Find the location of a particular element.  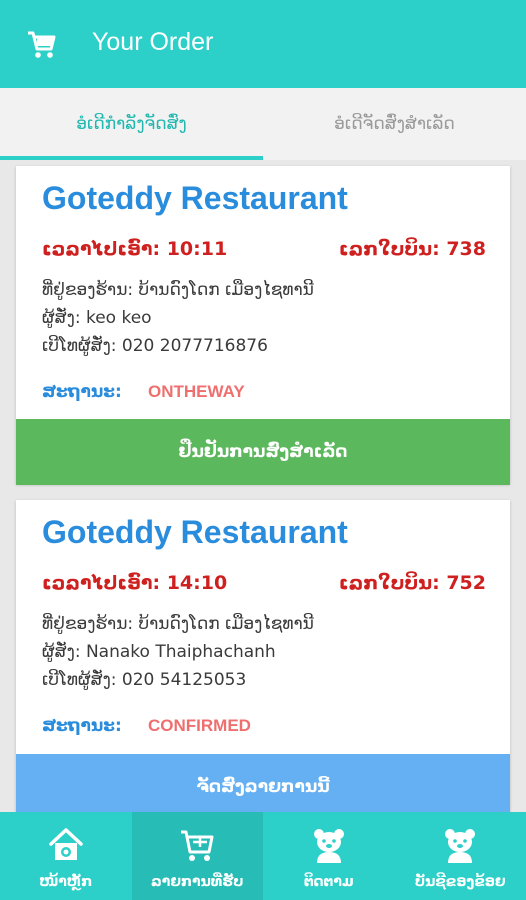

orderer-phone: ເບີໂທຜູ້ສັ່ງ: 020 2077716876 is located at coordinates (155, 346).